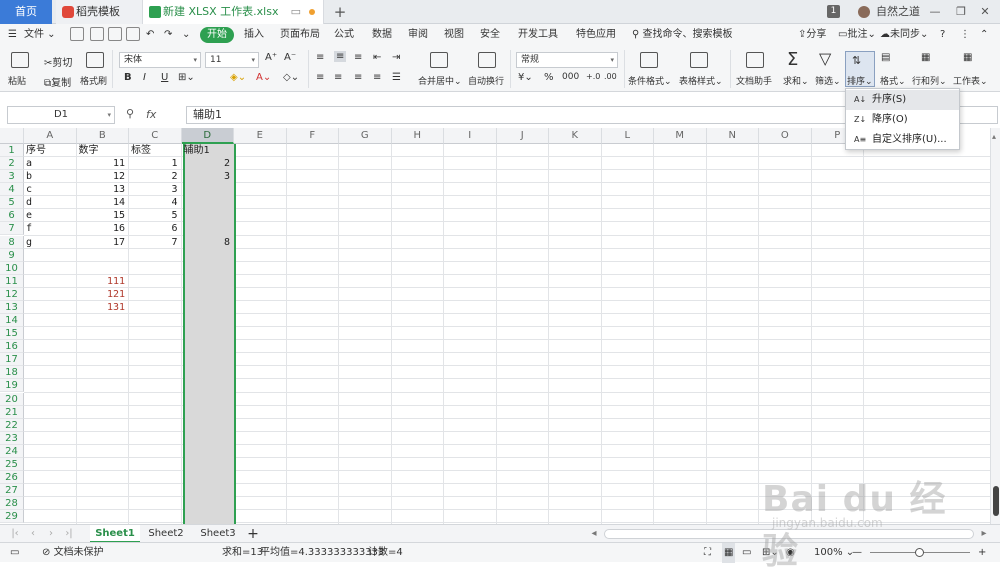  What do you see at coordinates (57, 81) in the screenshot?
I see `copy-button: ⧉复制` at bounding box center [57, 81].